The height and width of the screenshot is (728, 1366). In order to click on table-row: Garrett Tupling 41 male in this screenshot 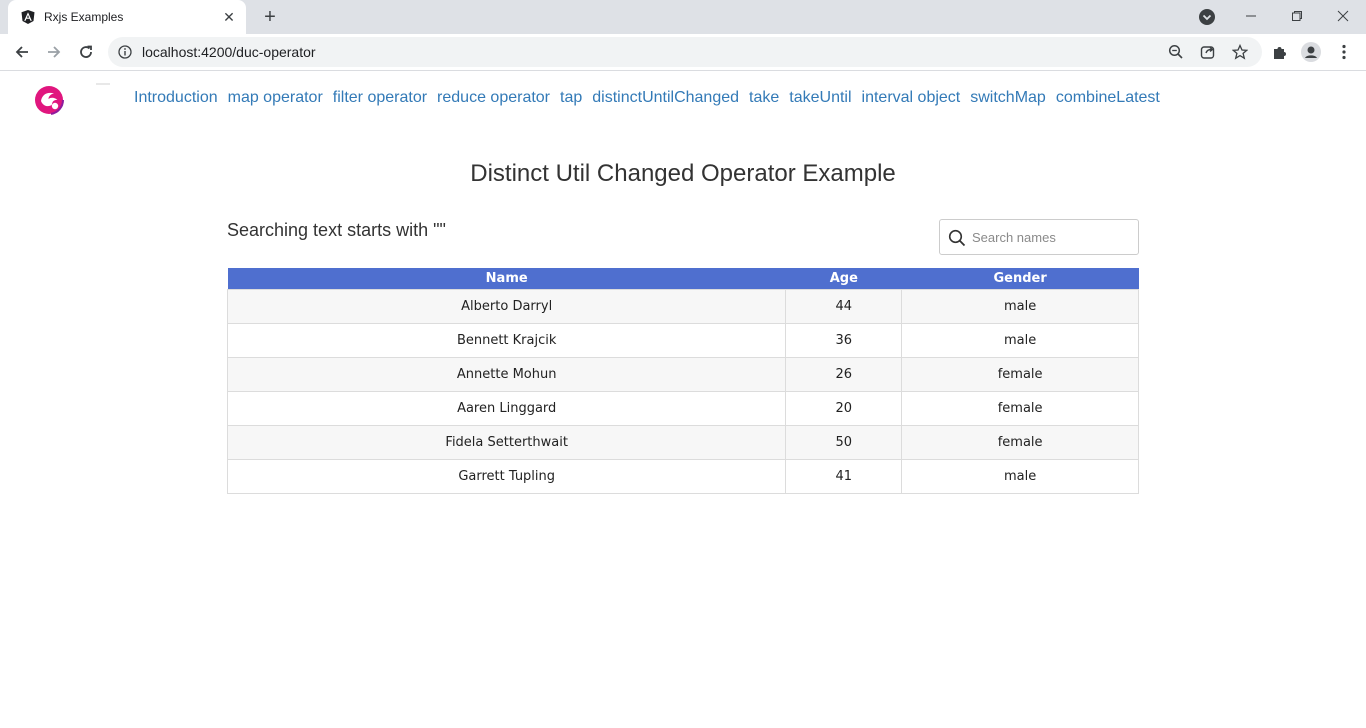, I will do `click(682, 476)`.